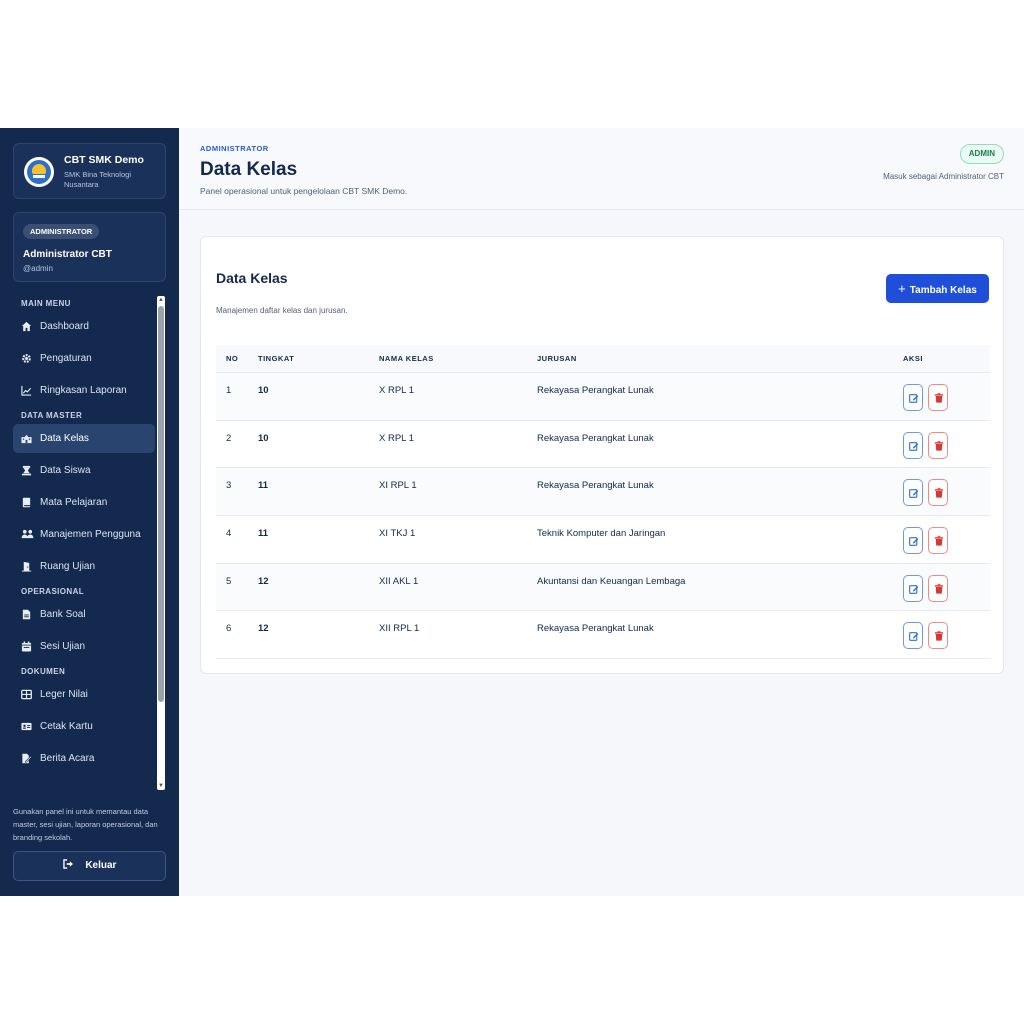  I want to click on sidebar-item-cetak-kartu: Cetak Kartu, so click(84, 726).